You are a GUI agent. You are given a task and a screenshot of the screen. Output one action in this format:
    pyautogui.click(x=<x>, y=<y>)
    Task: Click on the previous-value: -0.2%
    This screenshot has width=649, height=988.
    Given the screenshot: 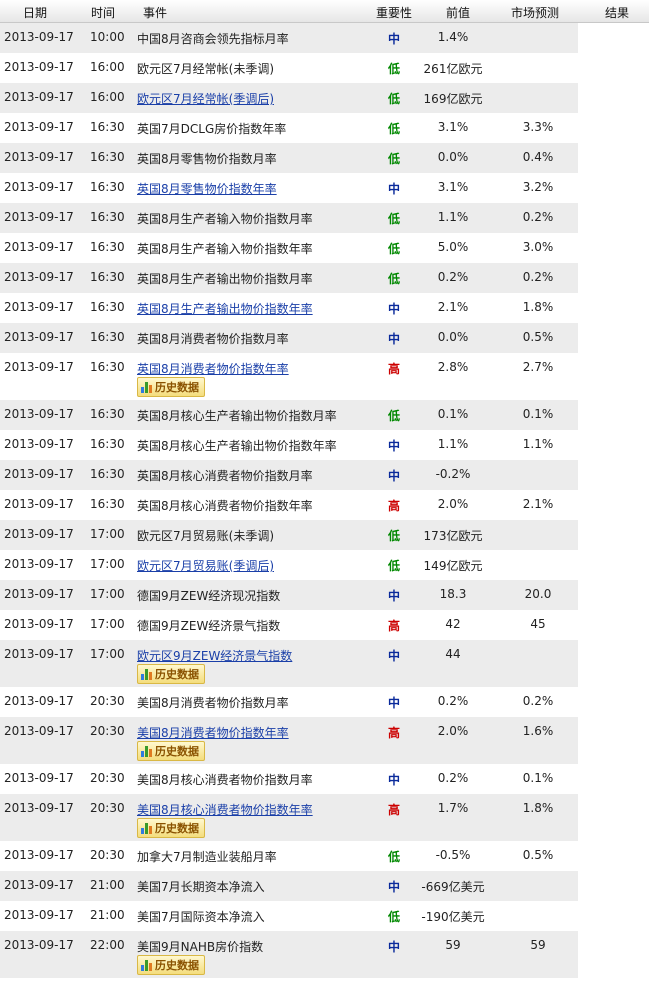 What is the action you would take?
    pyautogui.click(x=453, y=474)
    